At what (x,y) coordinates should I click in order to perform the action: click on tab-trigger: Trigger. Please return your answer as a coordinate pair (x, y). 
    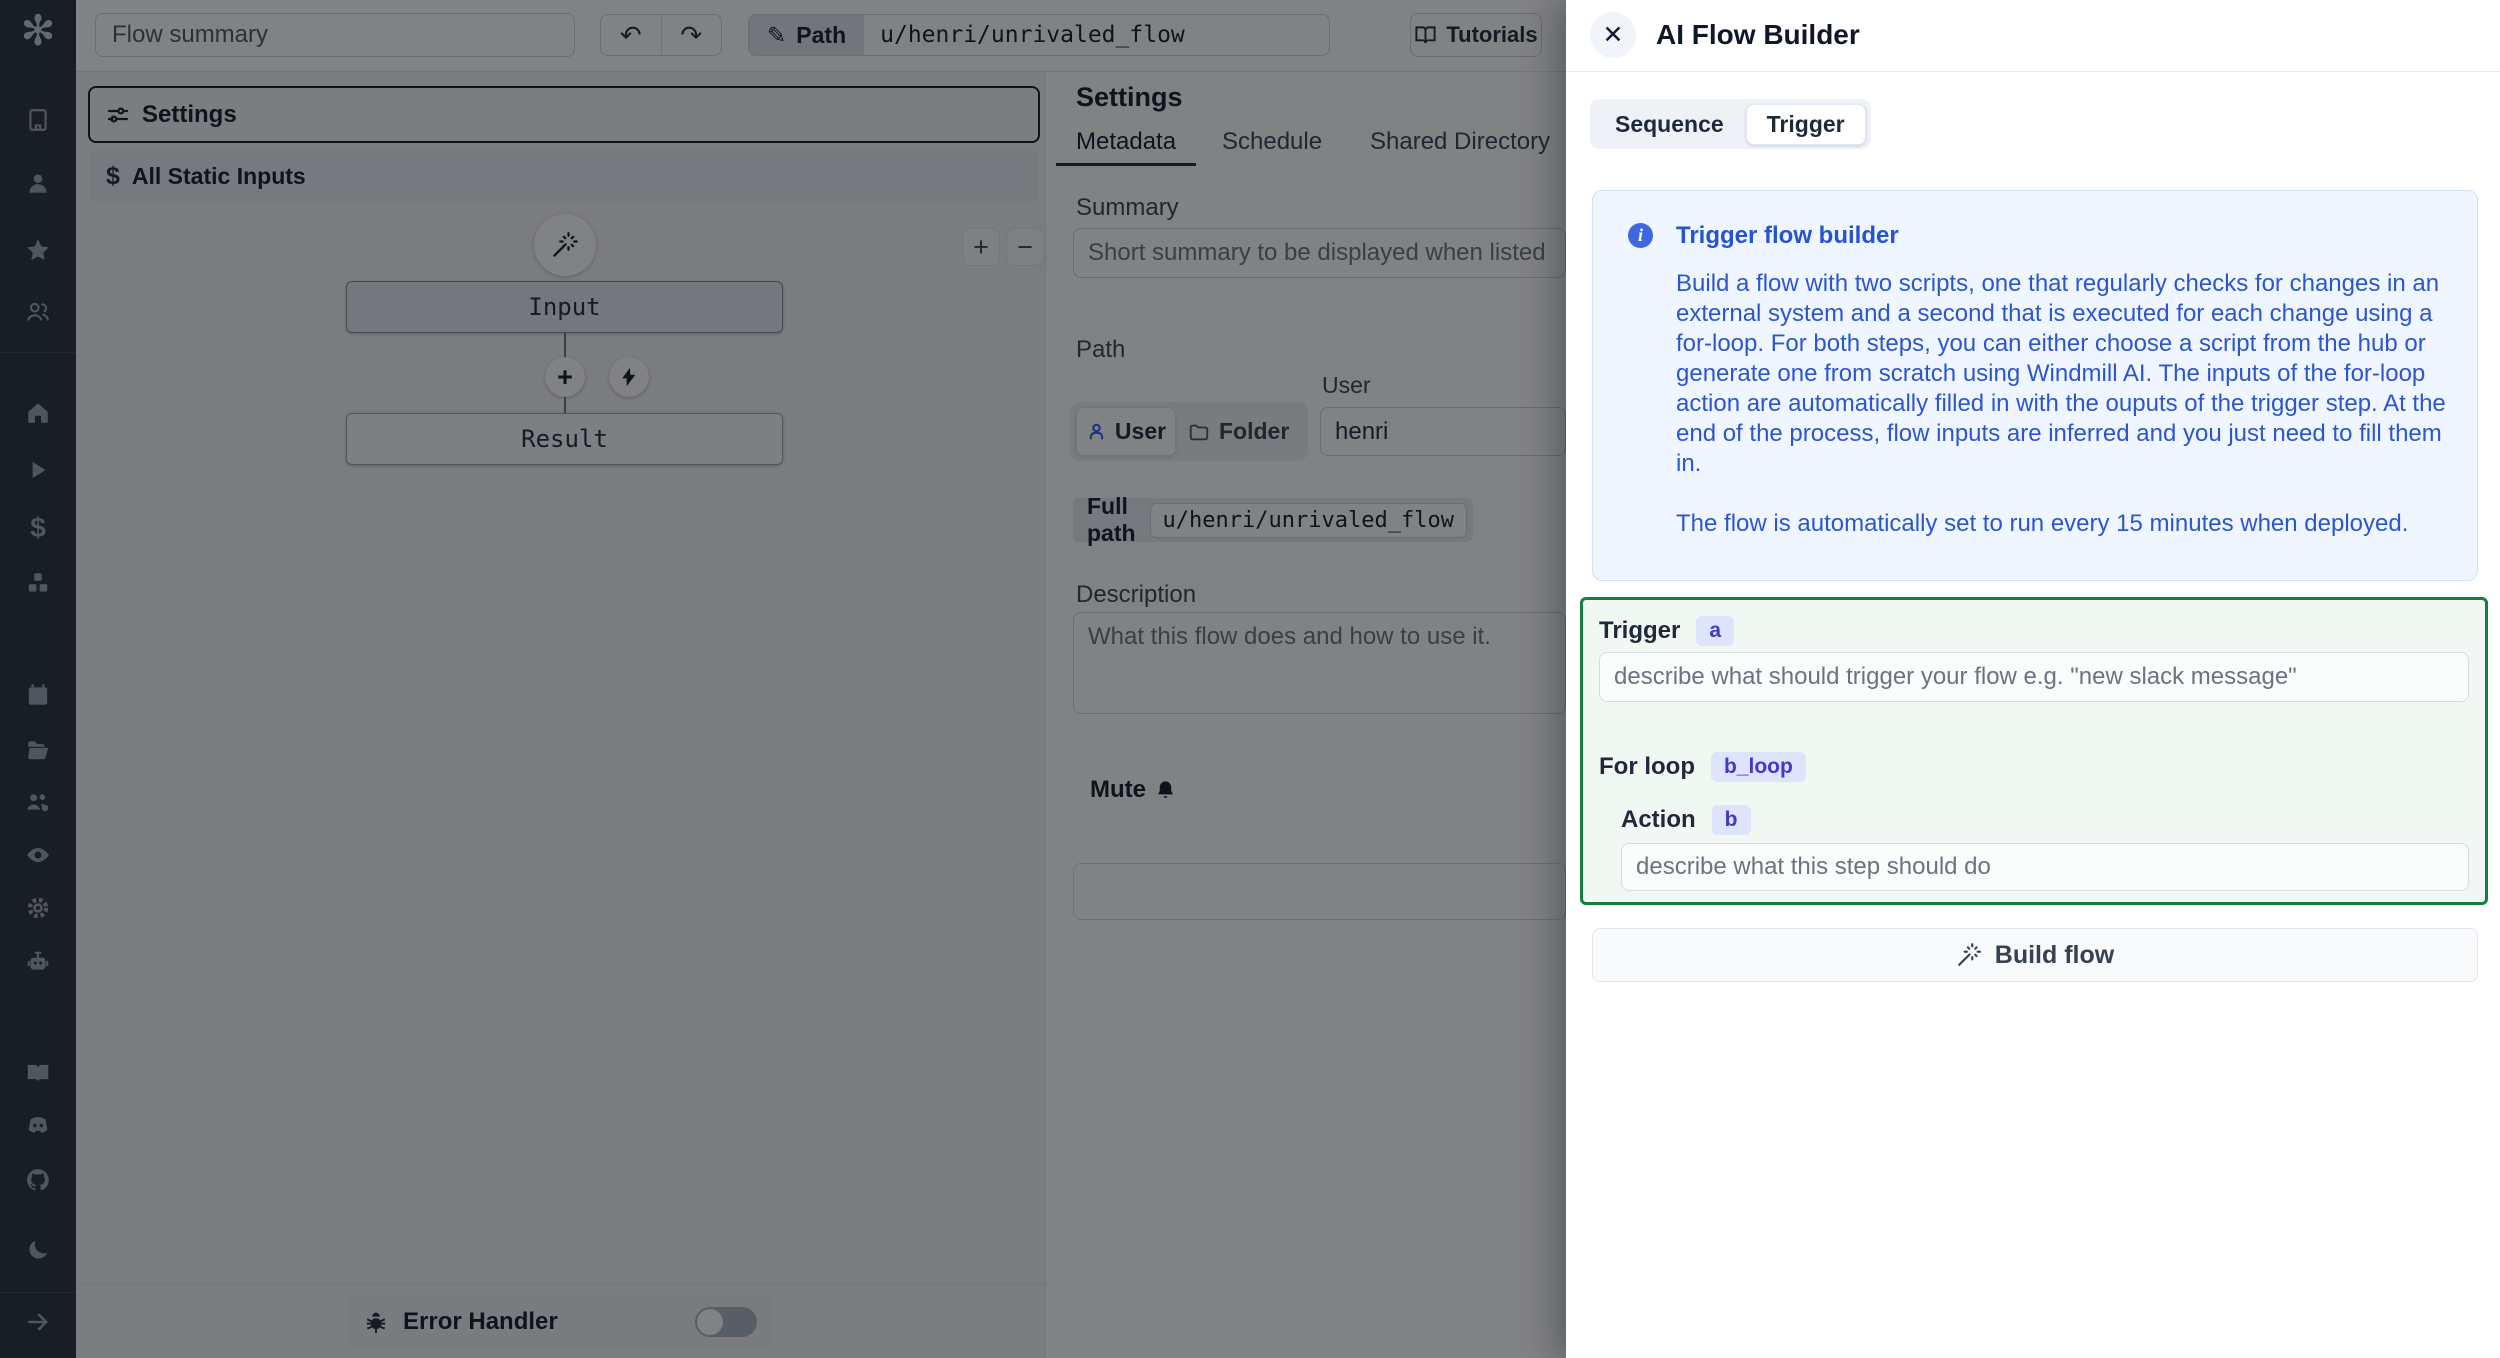
    Looking at the image, I should click on (1805, 124).